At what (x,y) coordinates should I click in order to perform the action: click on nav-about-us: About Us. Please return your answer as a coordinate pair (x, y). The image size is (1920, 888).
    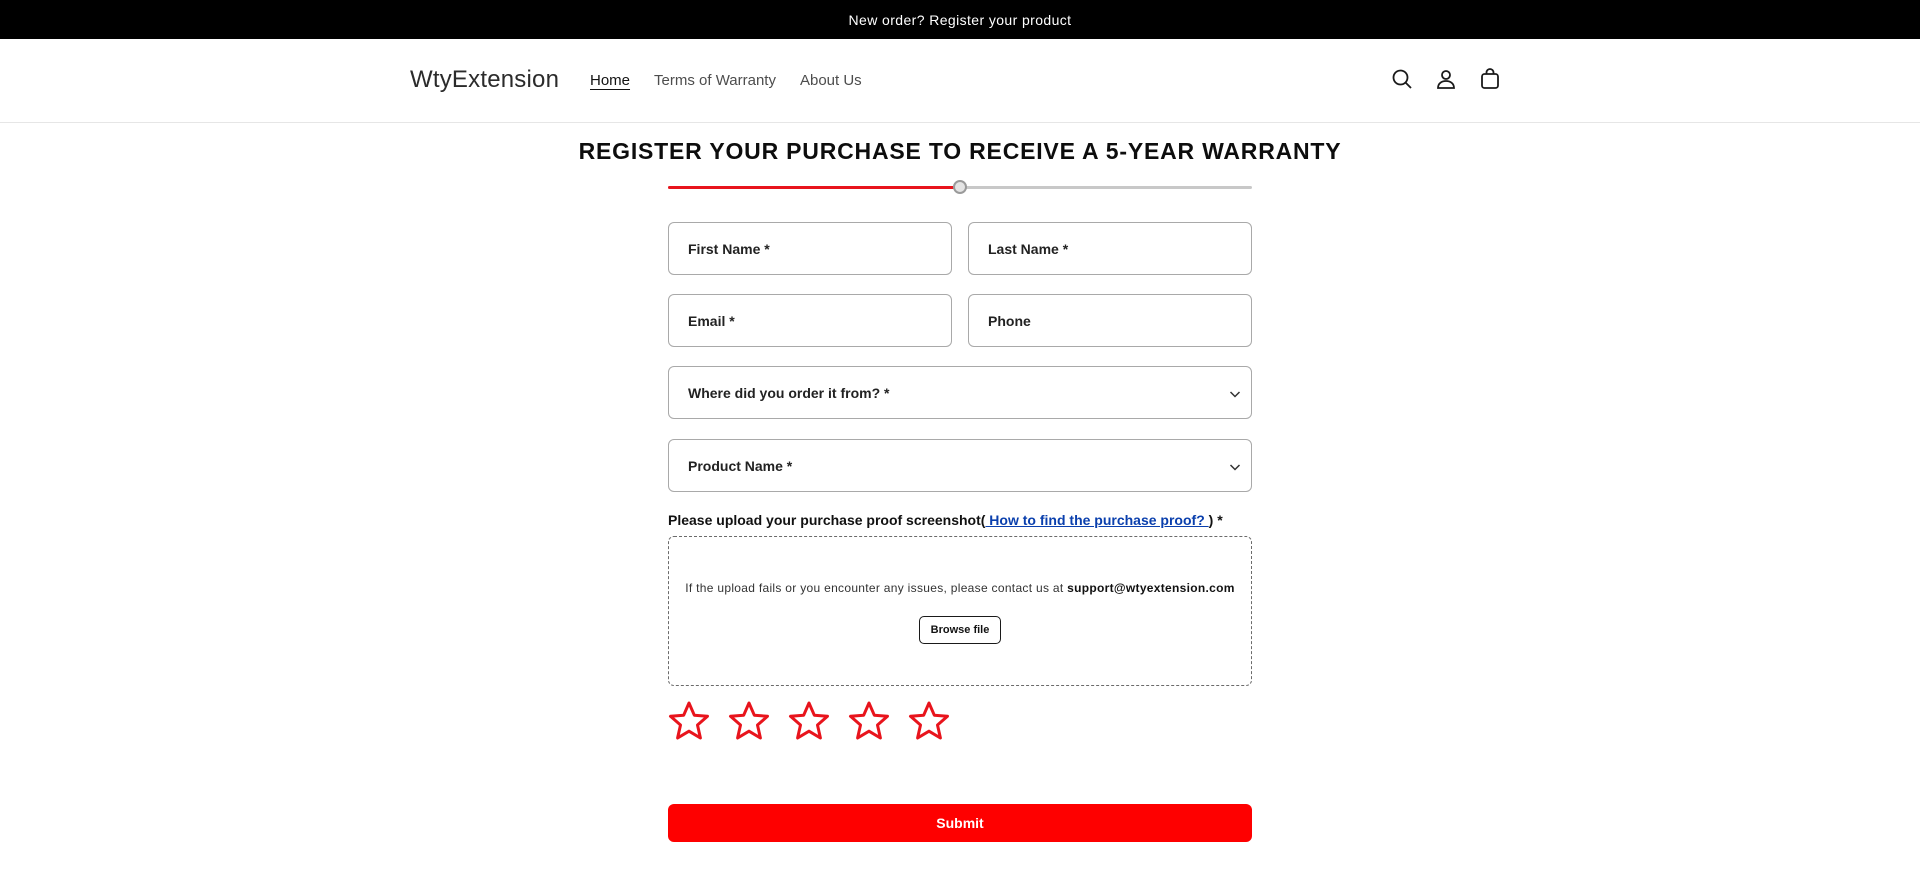
    Looking at the image, I should click on (831, 80).